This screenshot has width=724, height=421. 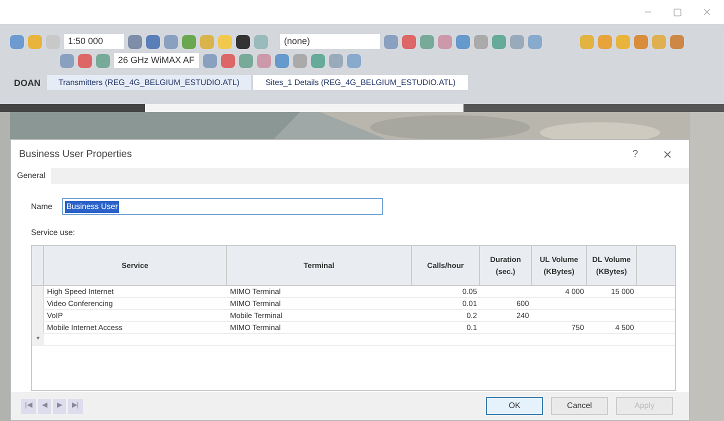 I want to click on document-tab: Transmitters (REG_4G_BELGIUM_ESTUDIO.ATL), so click(x=149, y=82).